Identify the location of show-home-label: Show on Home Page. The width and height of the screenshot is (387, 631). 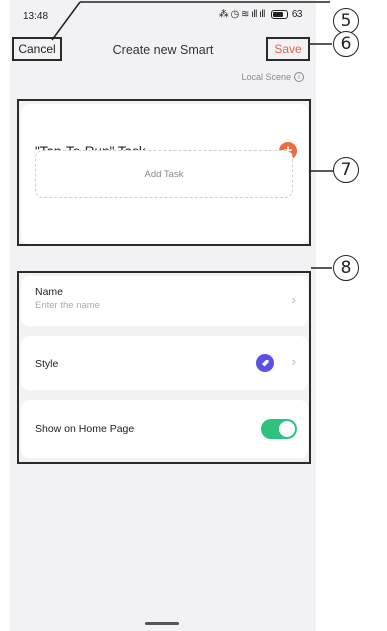
(85, 429).